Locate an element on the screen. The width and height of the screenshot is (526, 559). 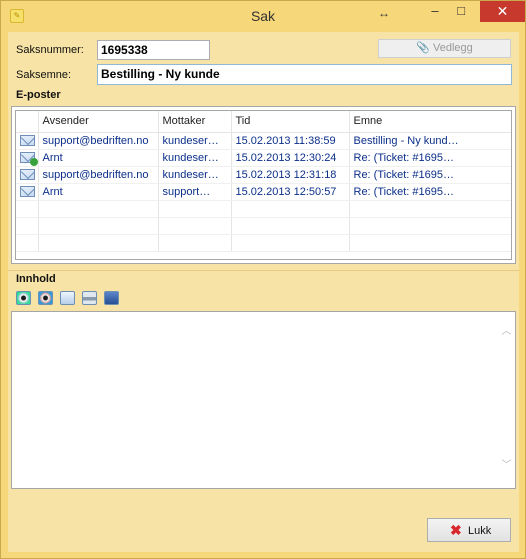
resize-arrows-icon: ↔ is located at coordinates (384, 13).